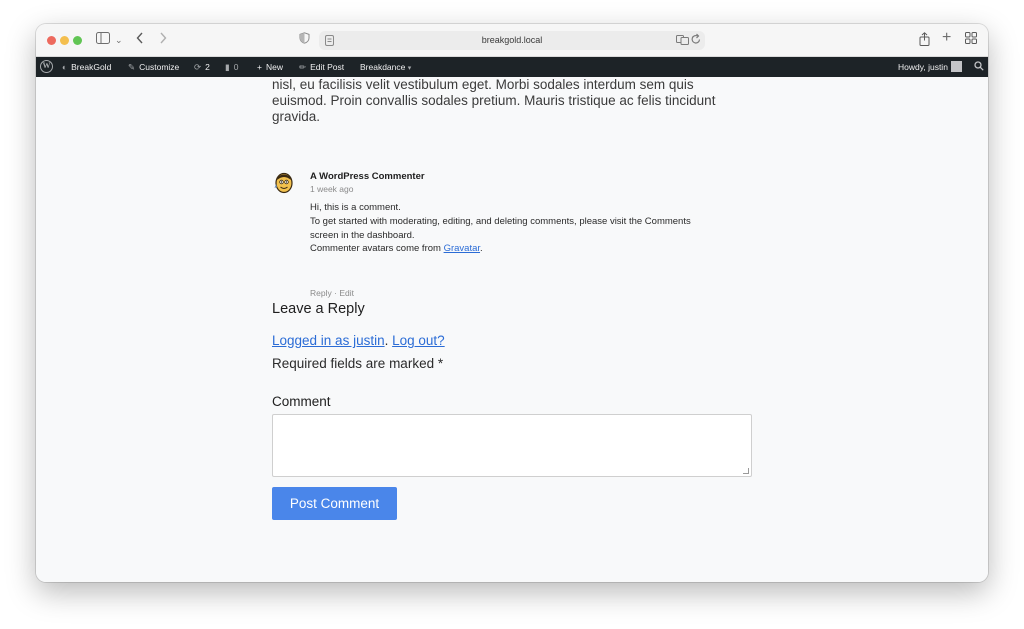  What do you see at coordinates (409, 68) in the screenshot?
I see `caret-down-icon: ▾` at bounding box center [409, 68].